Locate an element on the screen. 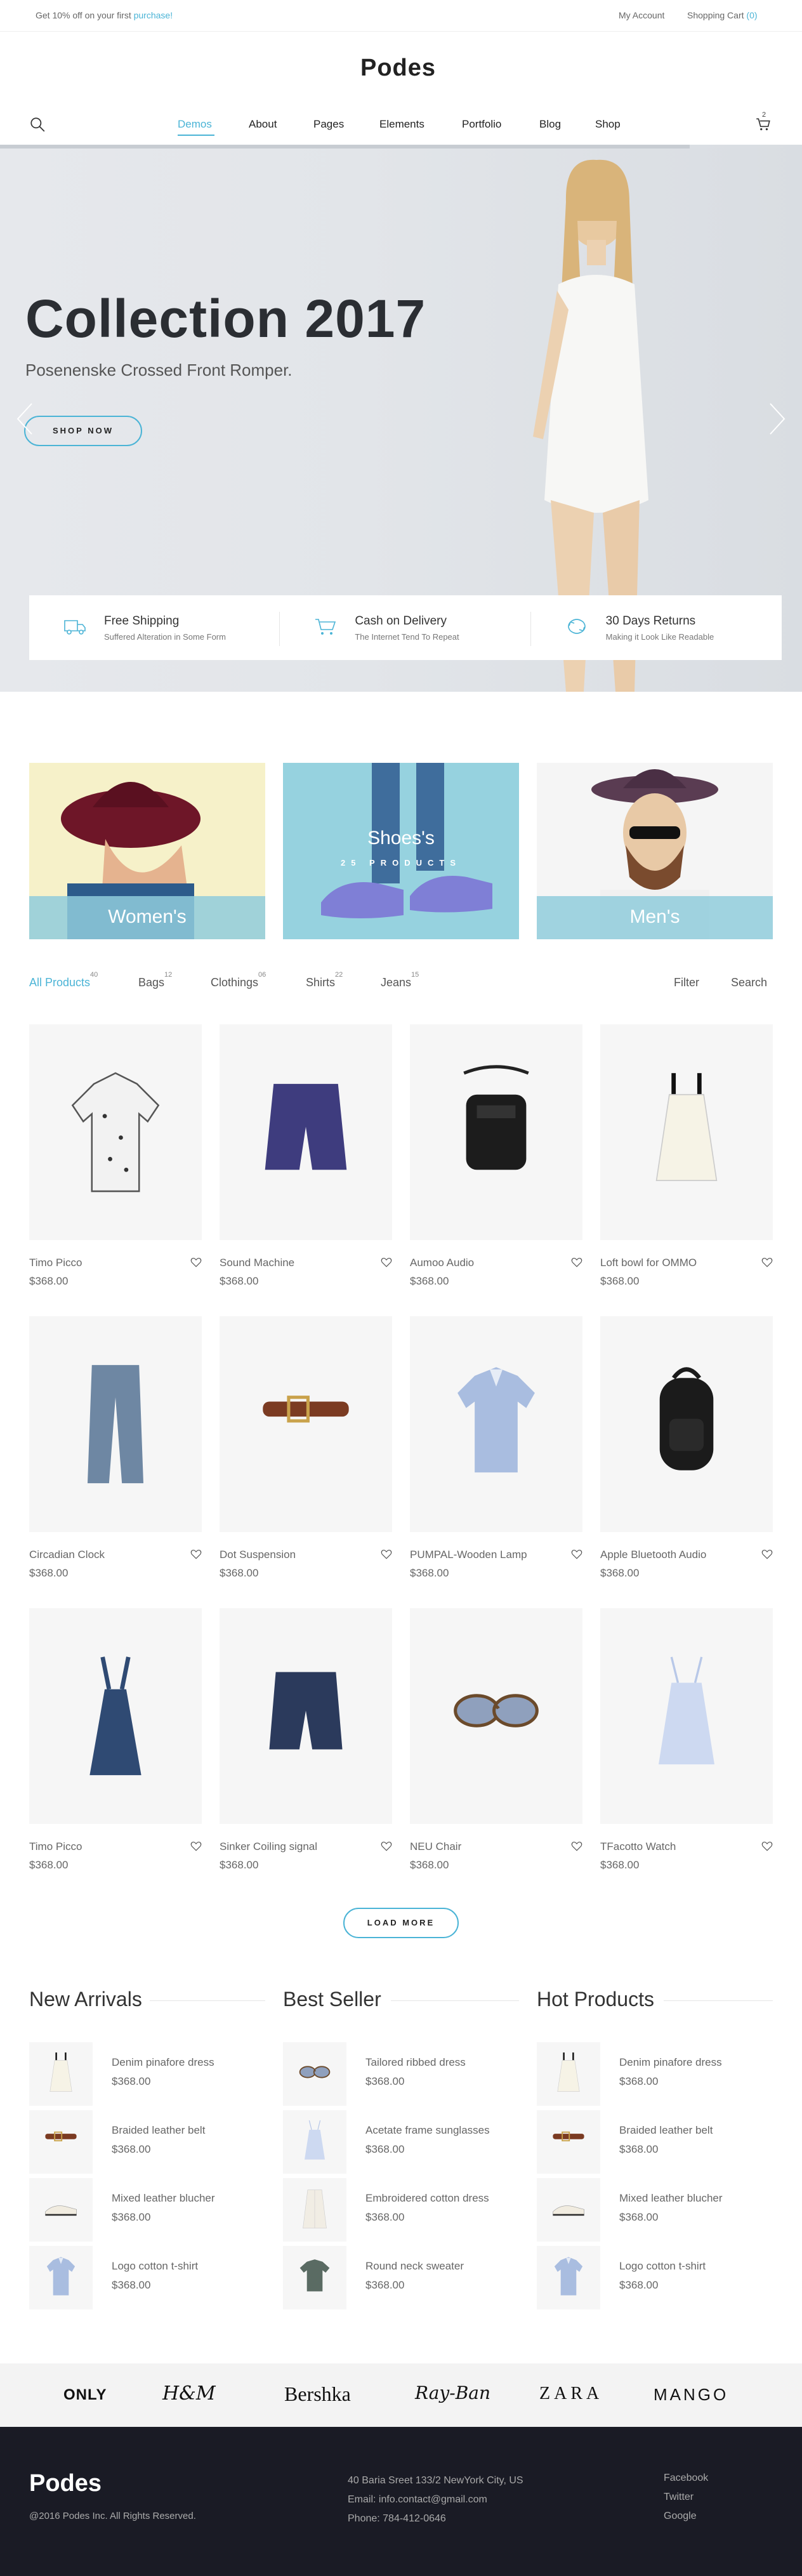 This screenshot has height=2576, width=802. shopping-cart-link: Shopping Cart (0) is located at coordinates (722, 15).